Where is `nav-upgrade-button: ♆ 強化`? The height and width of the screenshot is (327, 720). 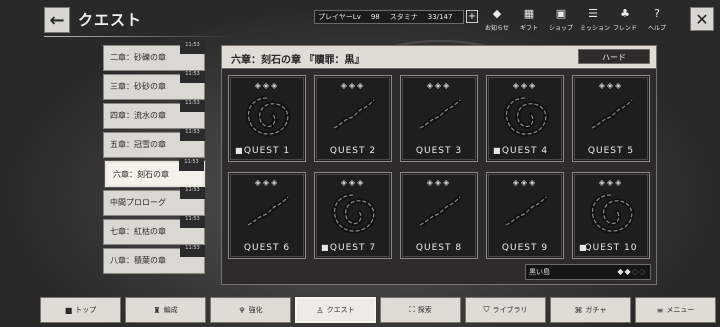 nav-upgrade-button: ♆ 強化 is located at coordinates (250, 310).